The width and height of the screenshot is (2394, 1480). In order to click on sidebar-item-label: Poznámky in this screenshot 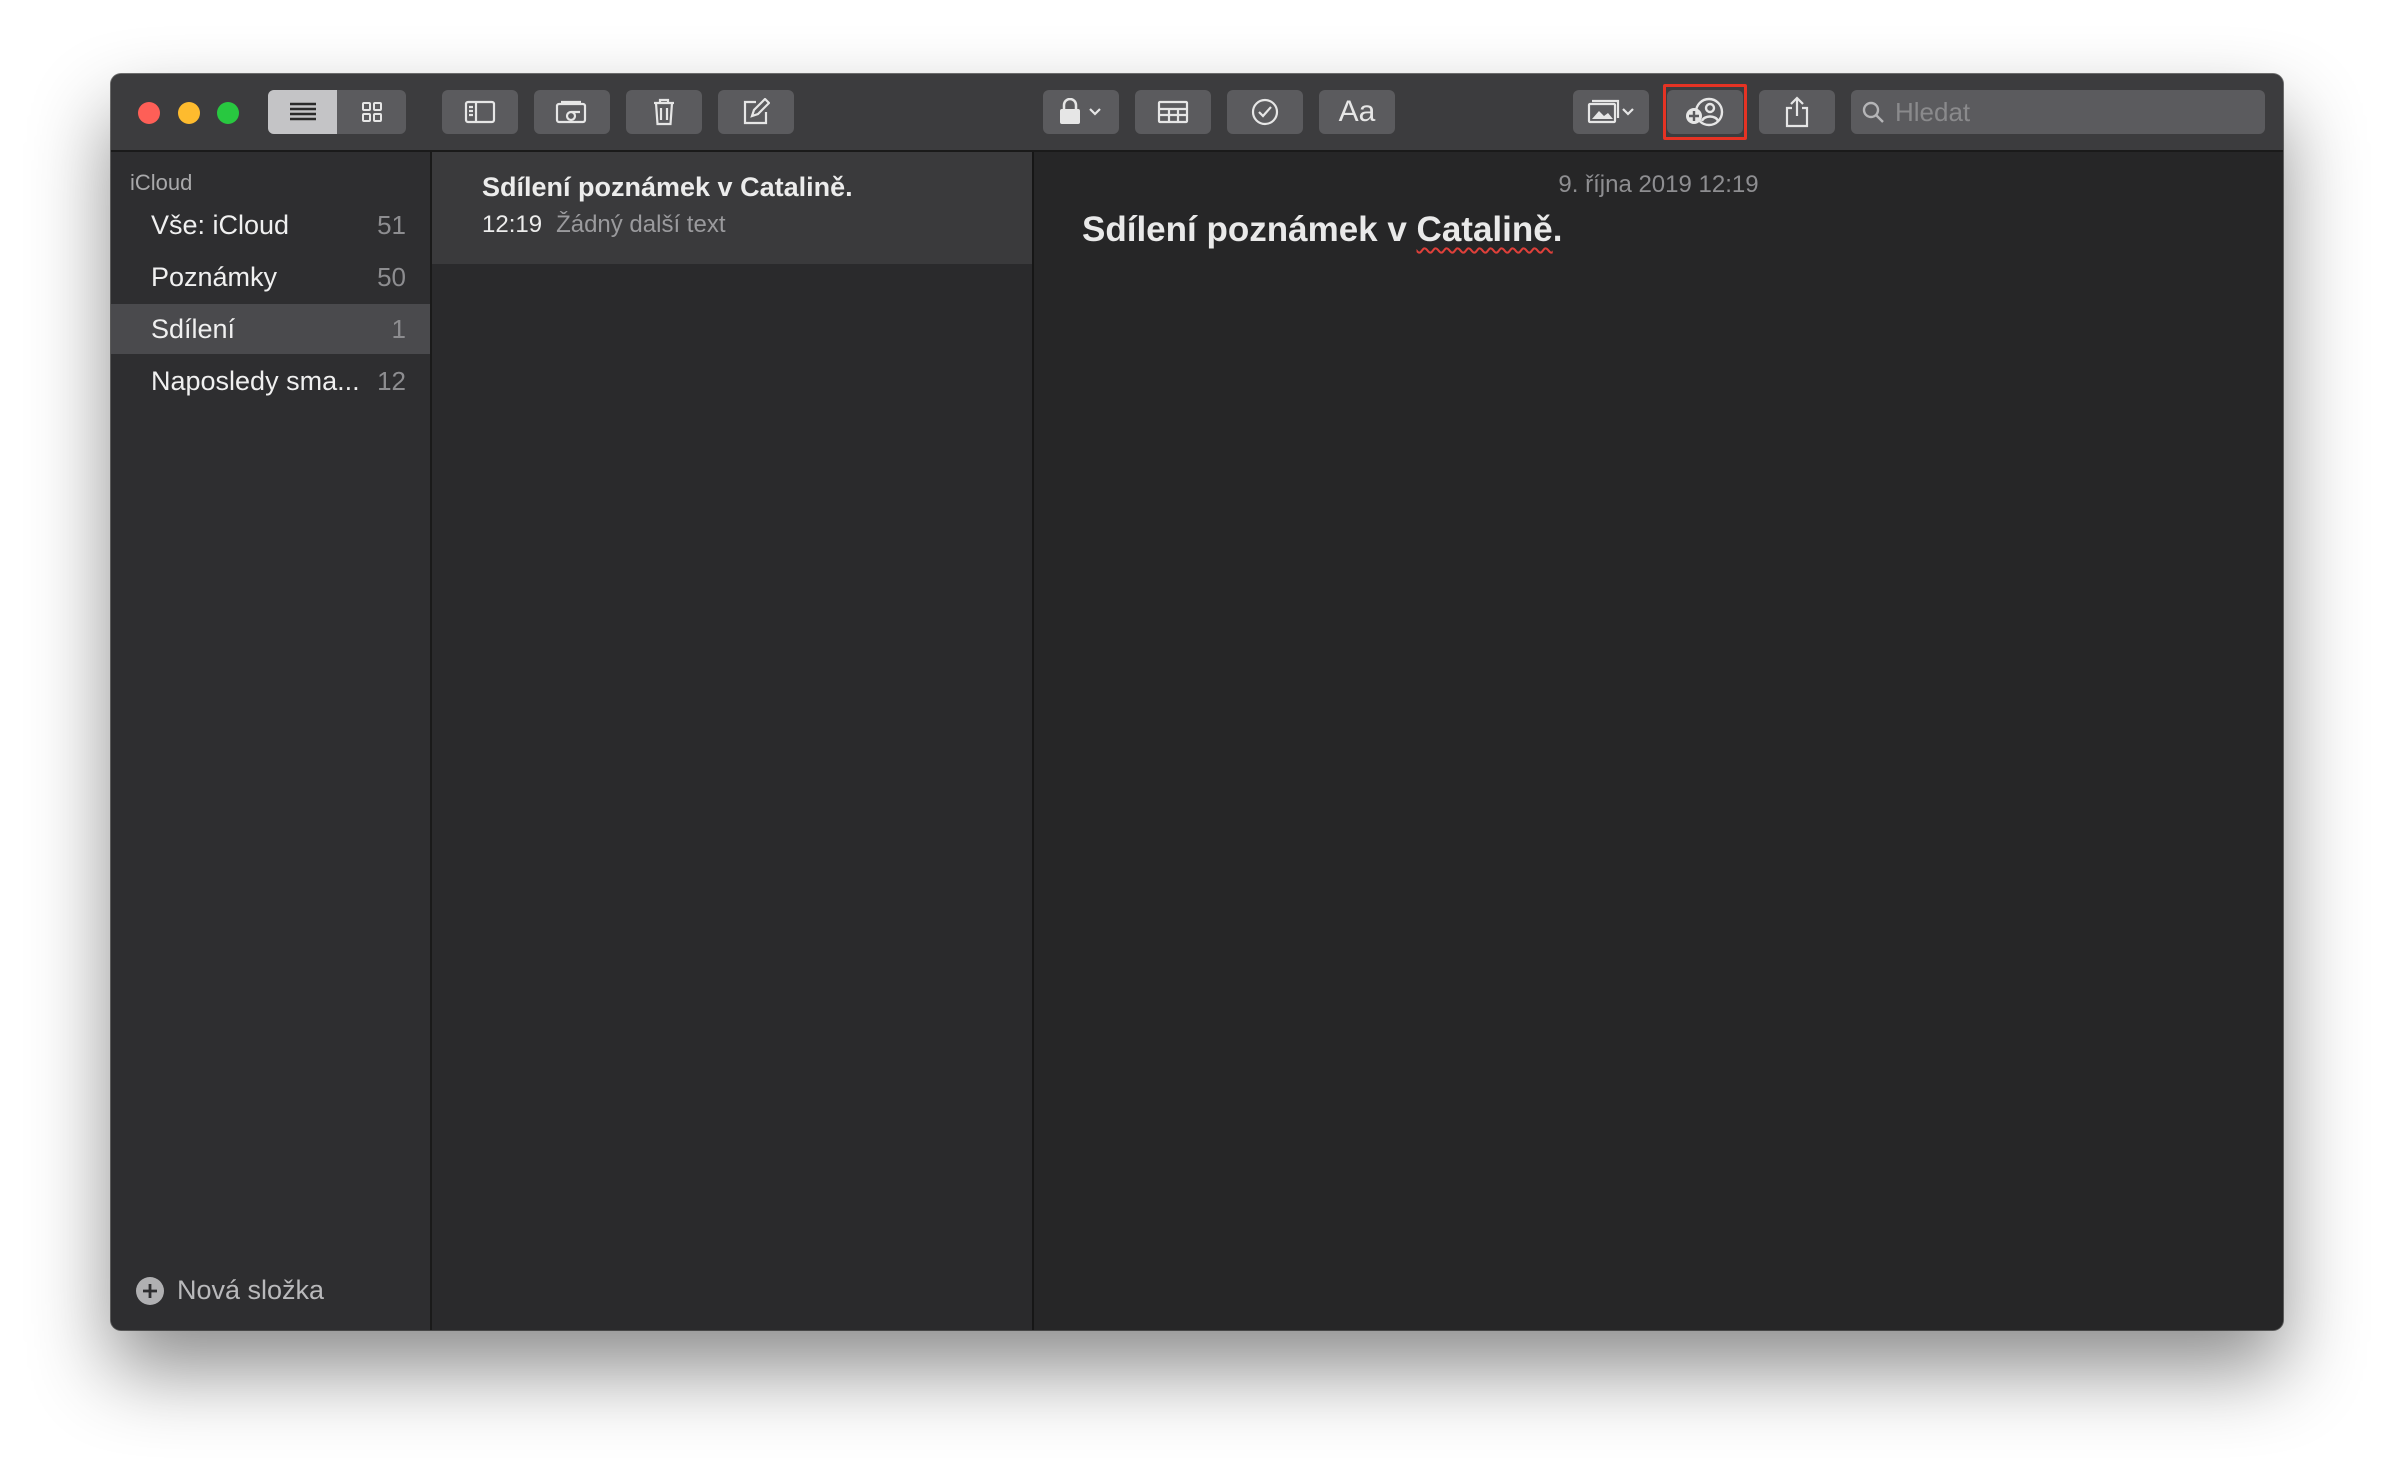, I will do `click(214, 276)`.